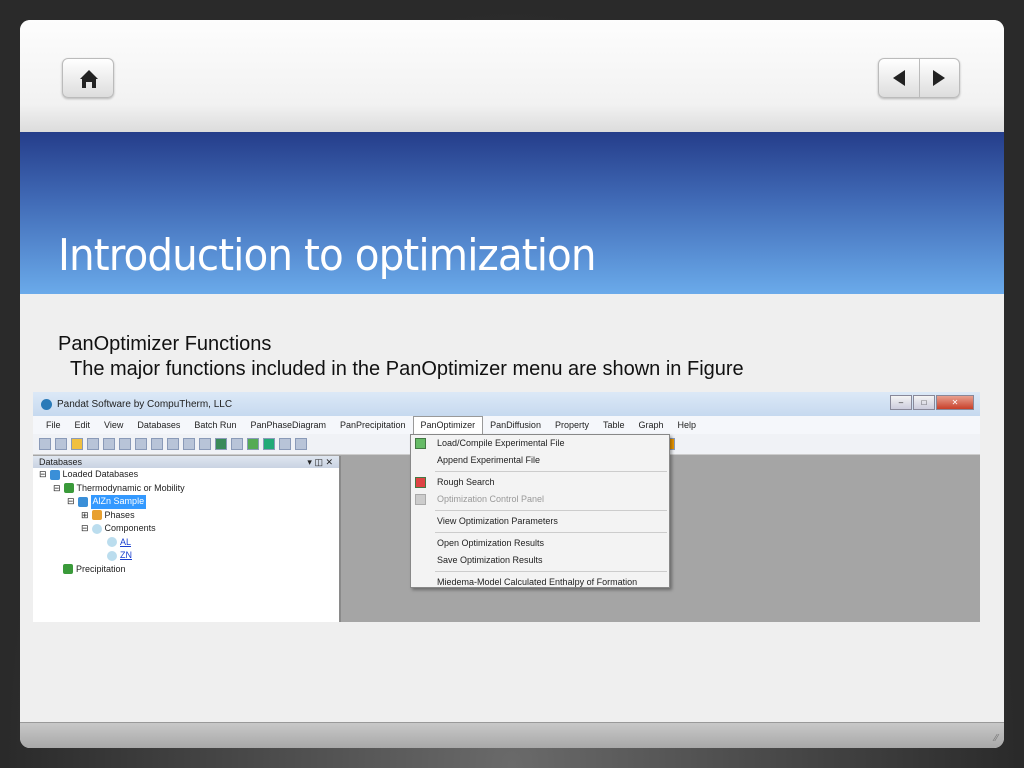  What do you see at coordinates (125, 444) in the screenshot?
I see `preview-icon` at bounding box center [125, 444].